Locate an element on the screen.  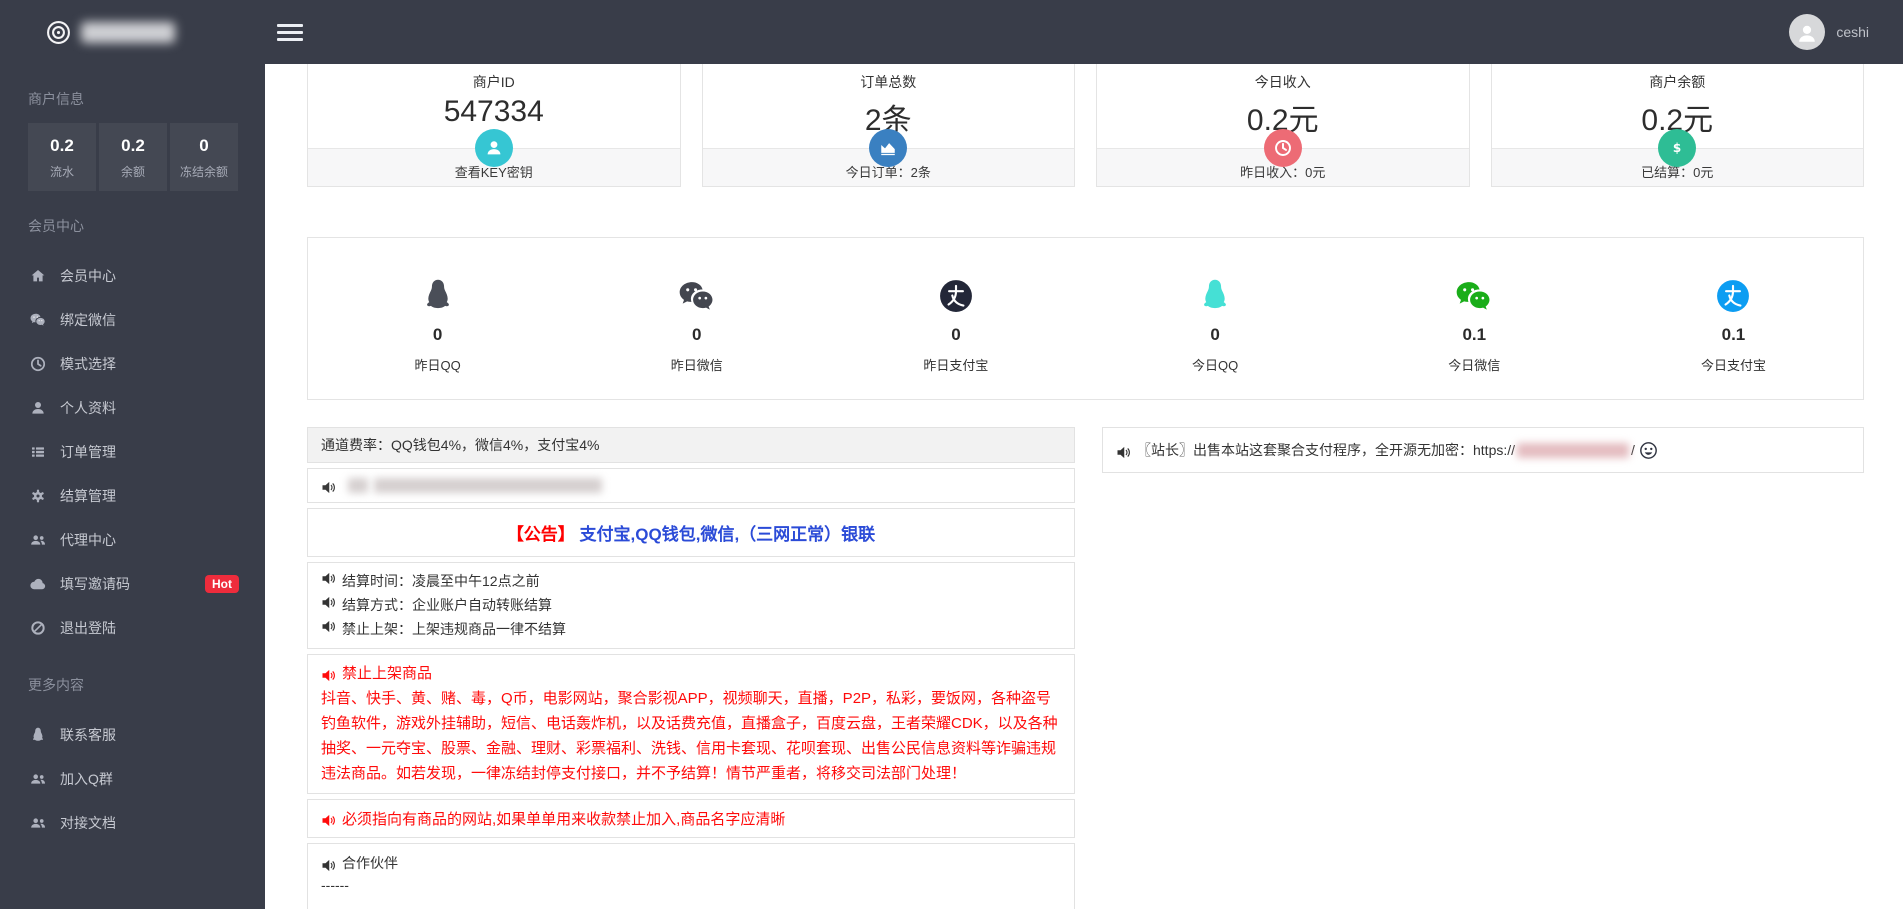
hot-badge: Hot is located at coordinates (222, 584).